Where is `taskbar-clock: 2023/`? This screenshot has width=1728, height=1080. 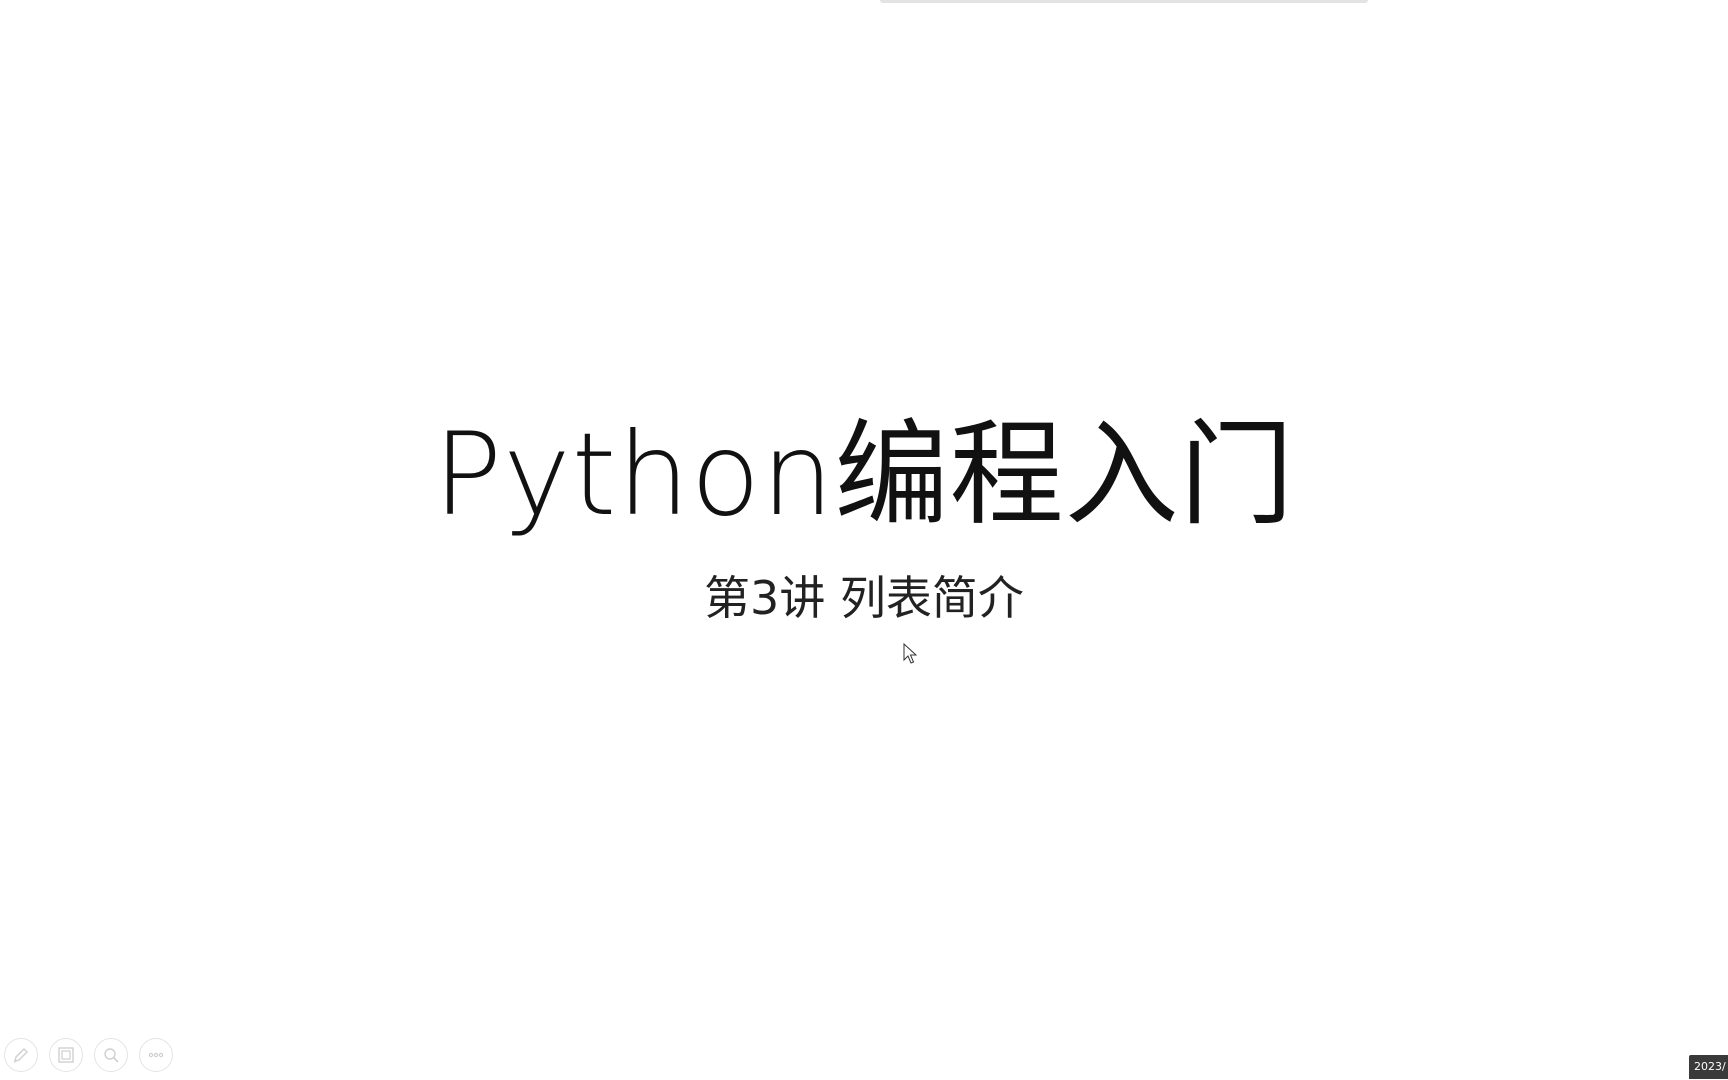
taskbar-clock: 2023/ is located at coordinates (1708, 1067).